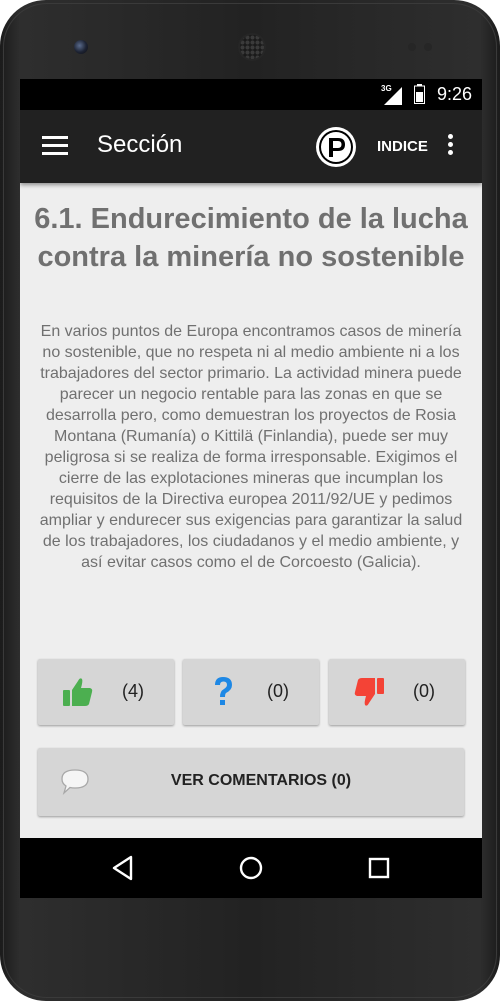  What do you see at coordinates (251, 94) in the screenshot?
I see `status-bar: 3G 9:26` at bounding box center [251, 94].